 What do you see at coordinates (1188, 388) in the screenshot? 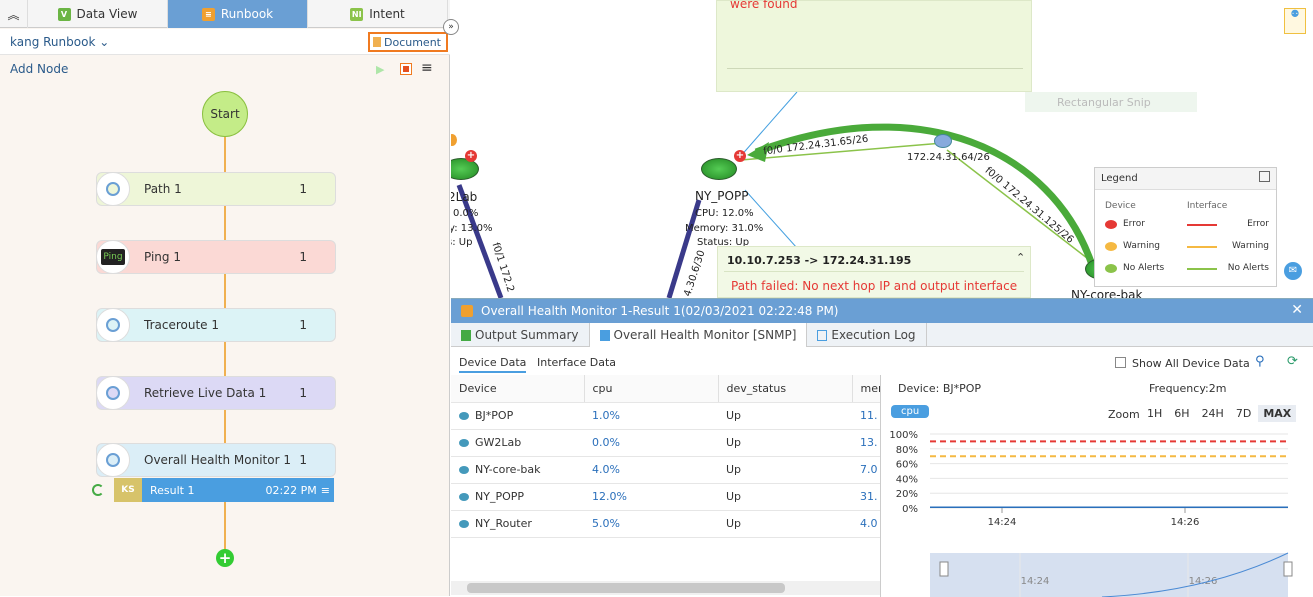
I see `chart-frequency-label: Frequency:2m` at bounding box center [1188, 388].